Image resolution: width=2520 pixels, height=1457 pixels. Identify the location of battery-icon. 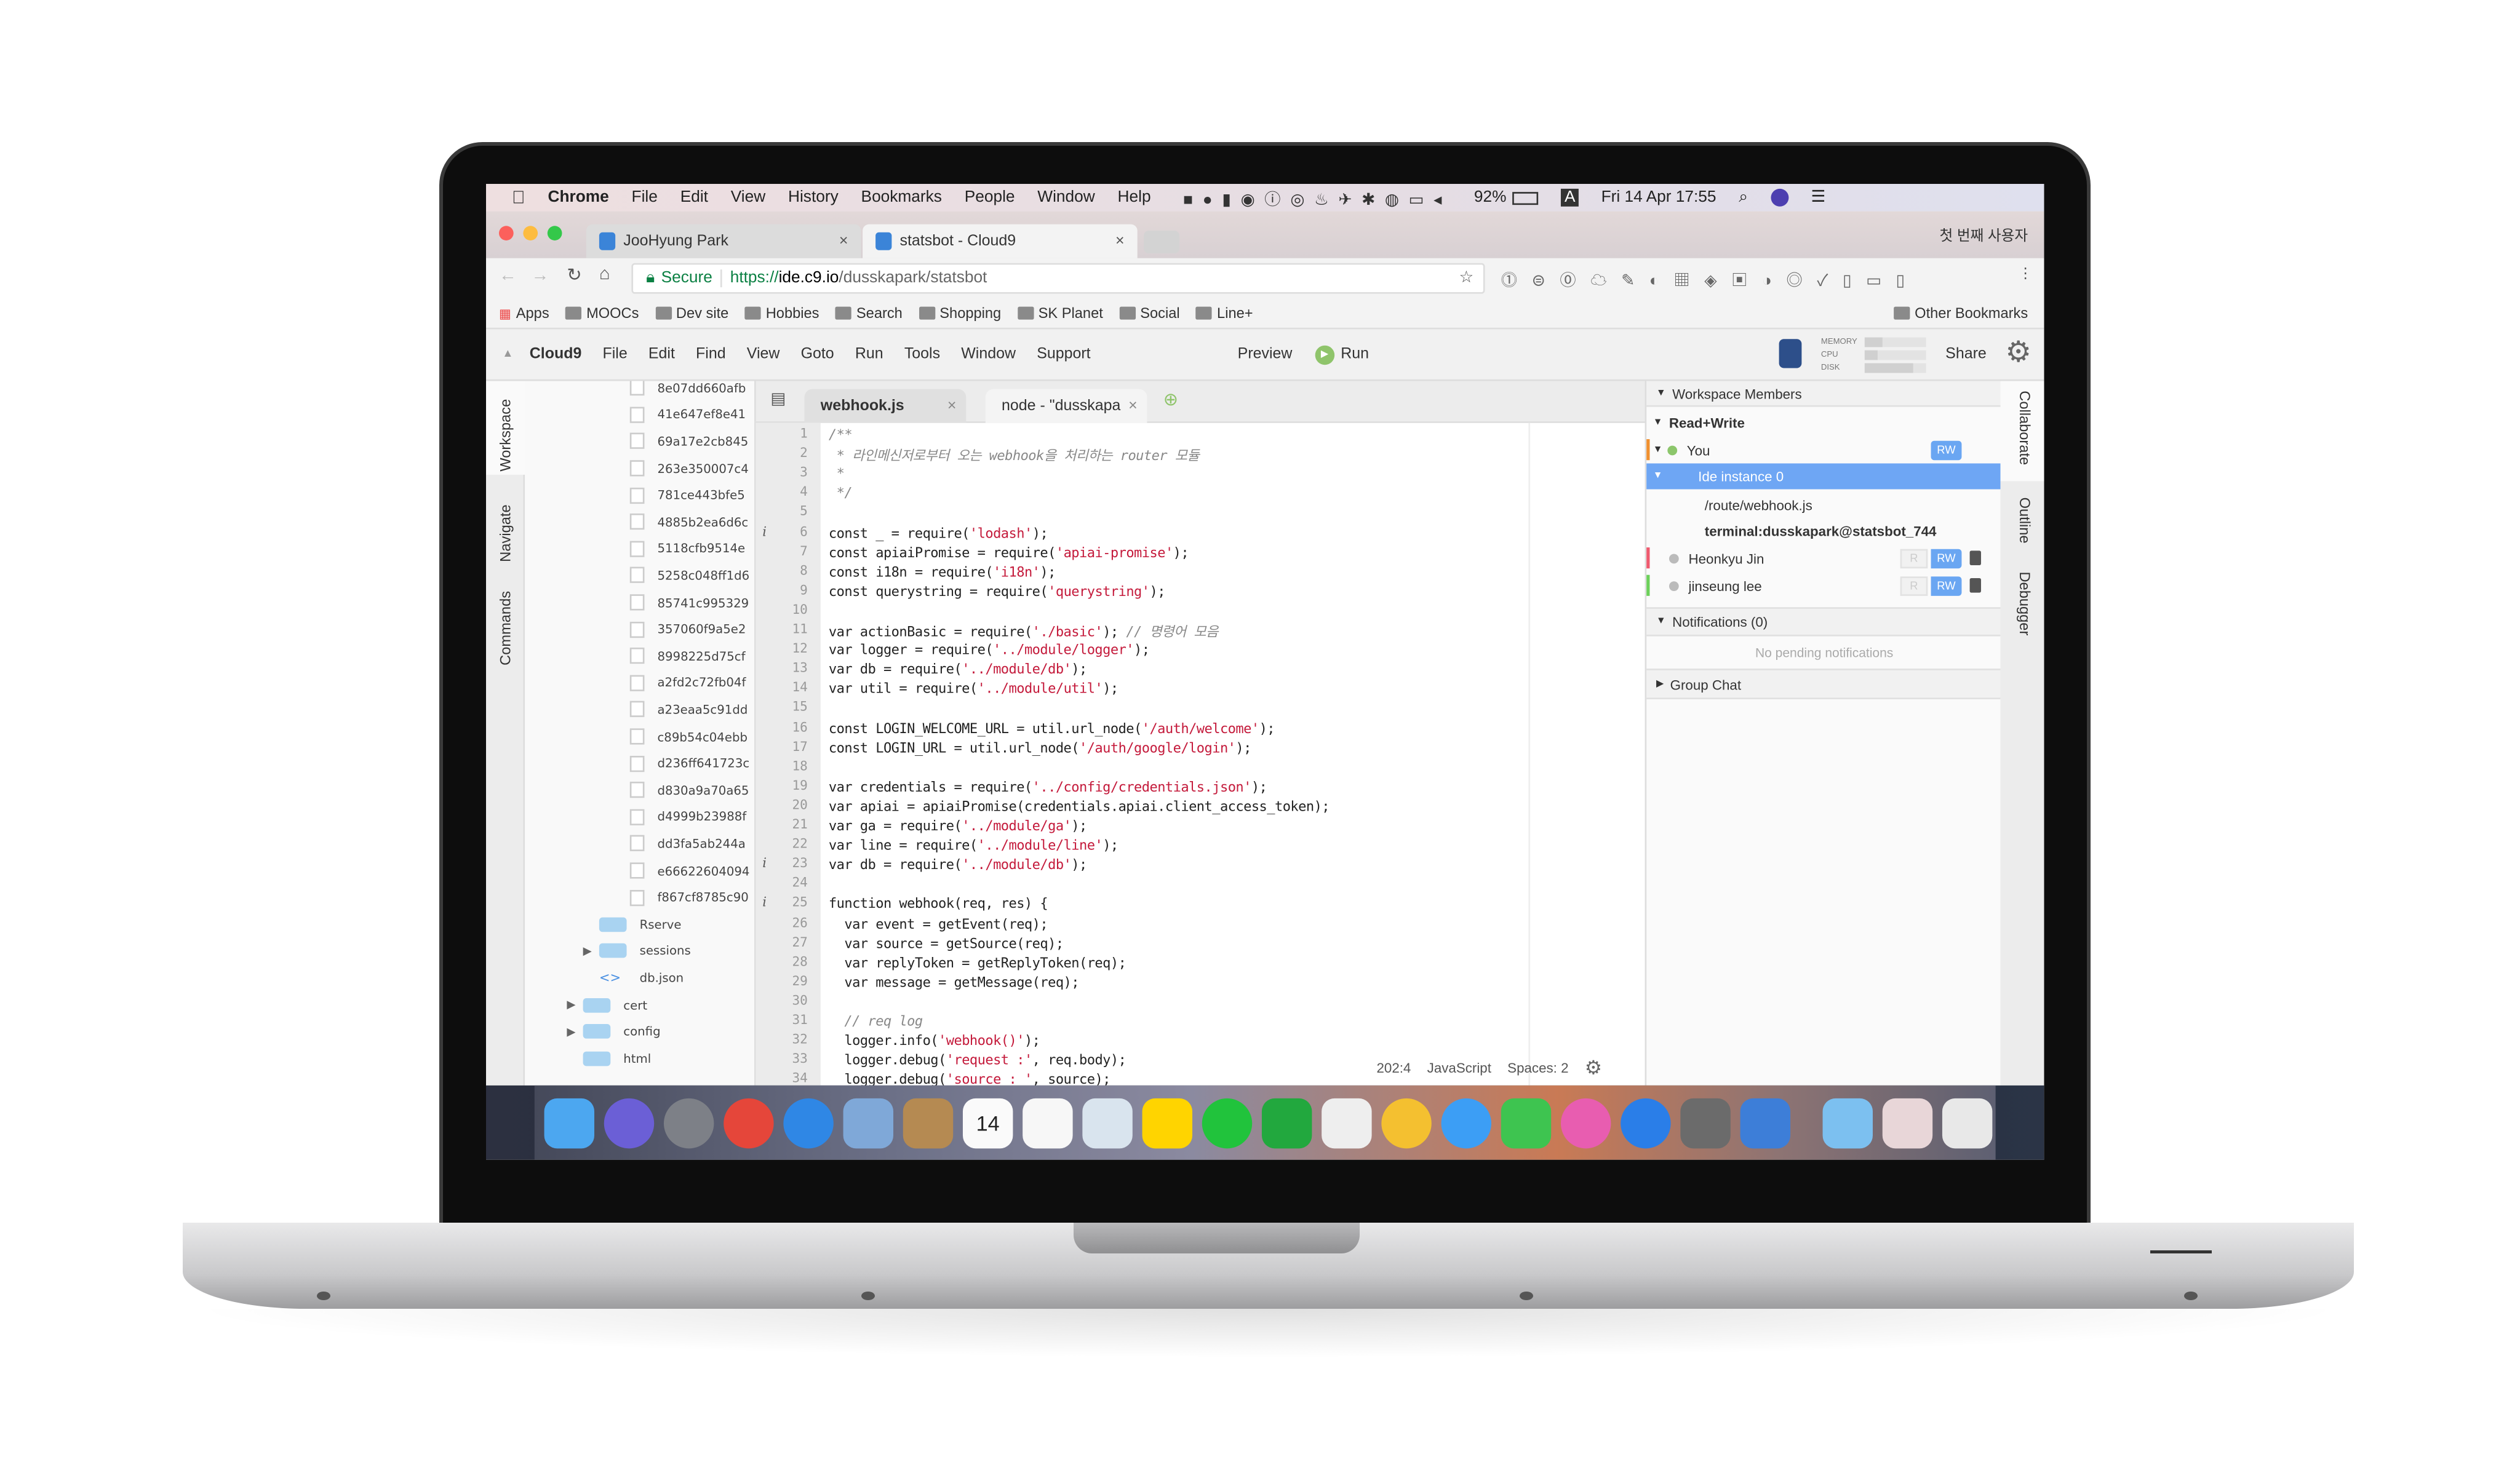
(1525, 197).